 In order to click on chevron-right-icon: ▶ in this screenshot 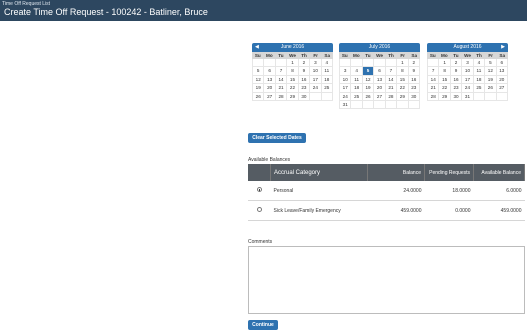, I will do `click(503, 47)`.